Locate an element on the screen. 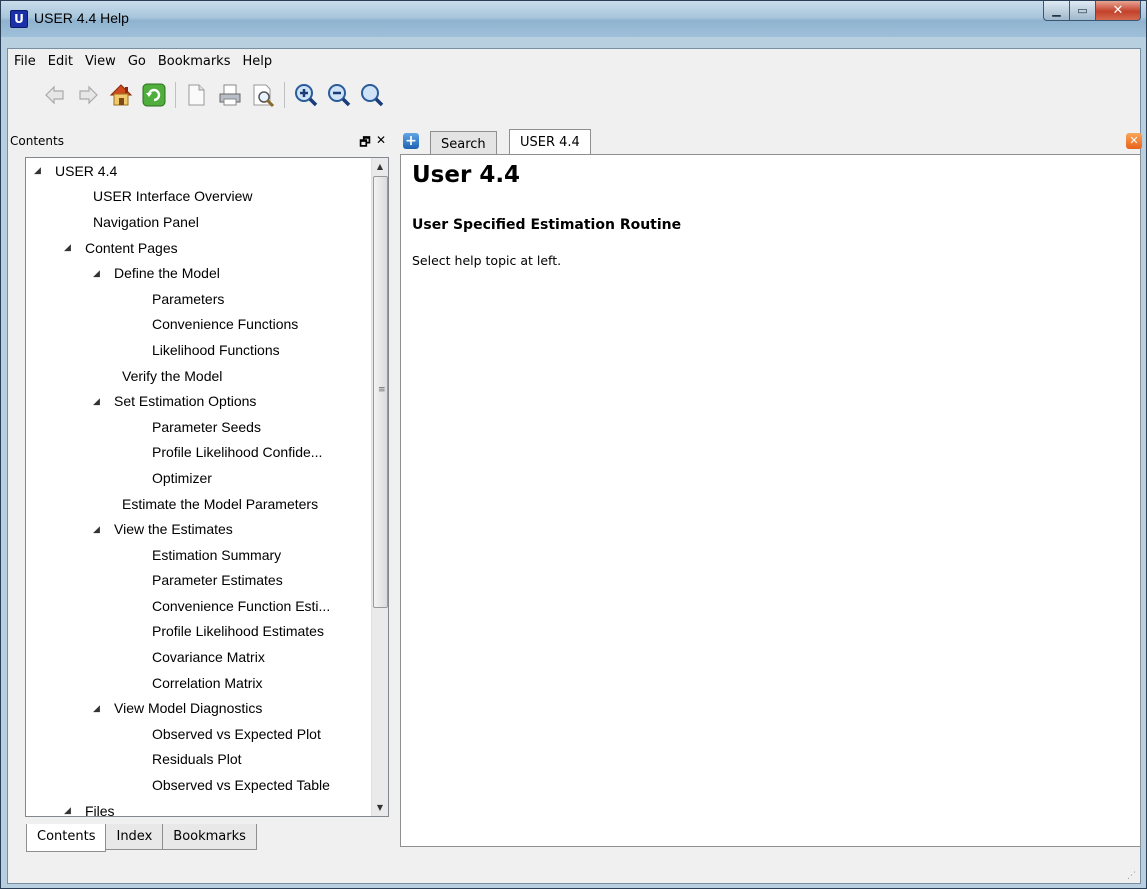  back-button is located at coordinates (55, 95).